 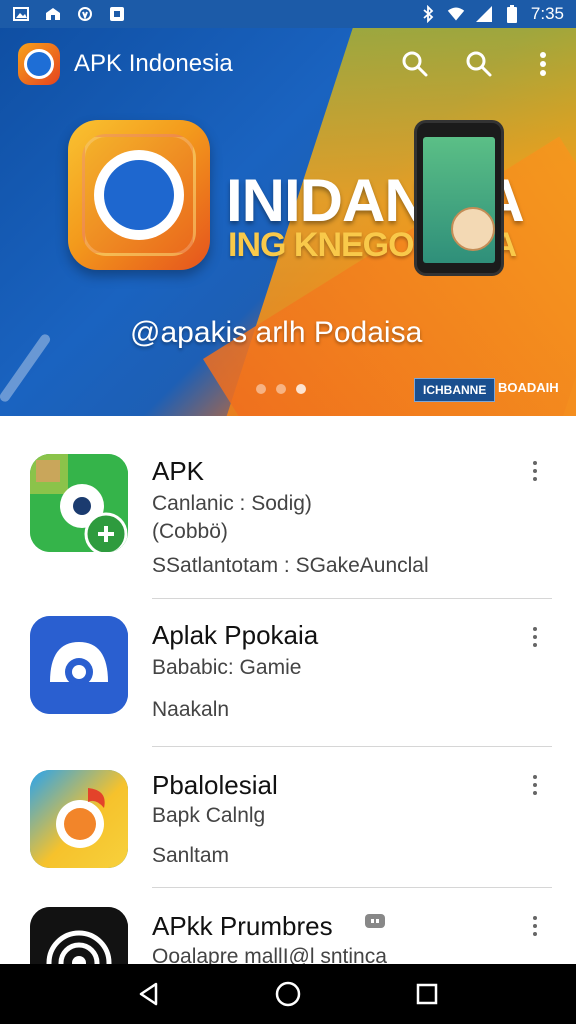 What do you see at coordinates (456, 14) in the screenshot?
I see `wifi-icon` at bounding box center [456, 14].